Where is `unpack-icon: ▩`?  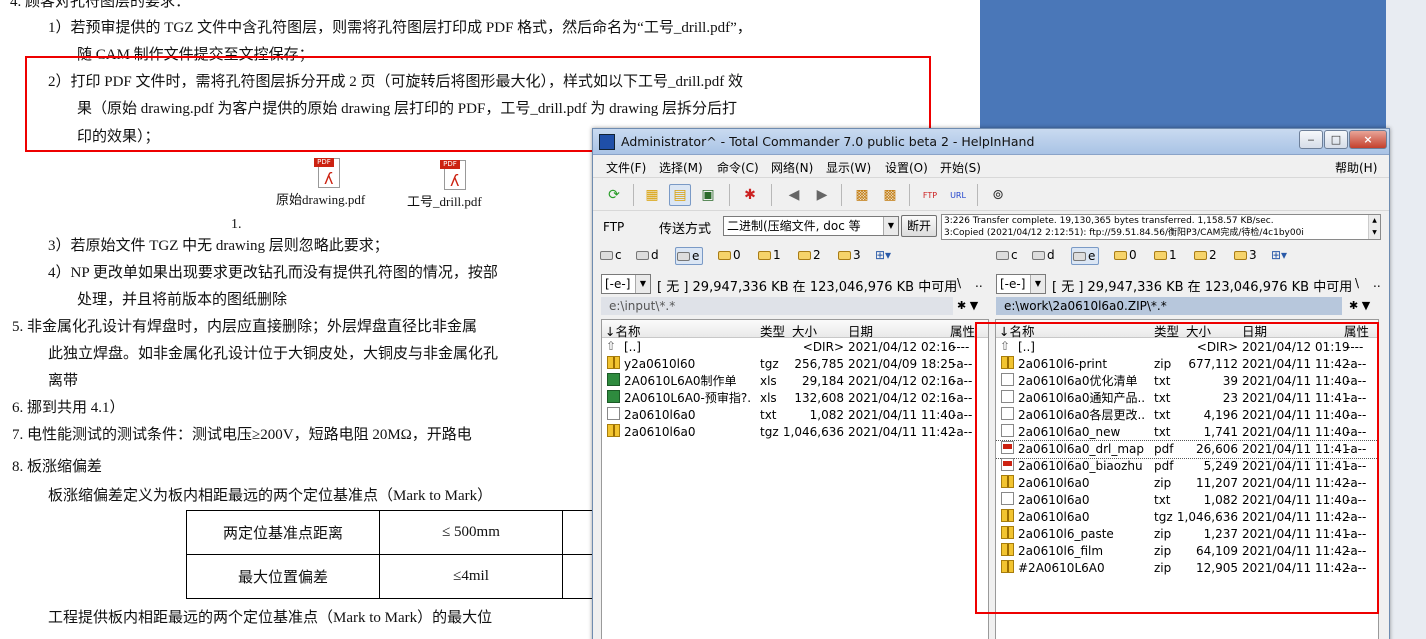 unpack-icon: ▩ is located at coordinates (890, 195).